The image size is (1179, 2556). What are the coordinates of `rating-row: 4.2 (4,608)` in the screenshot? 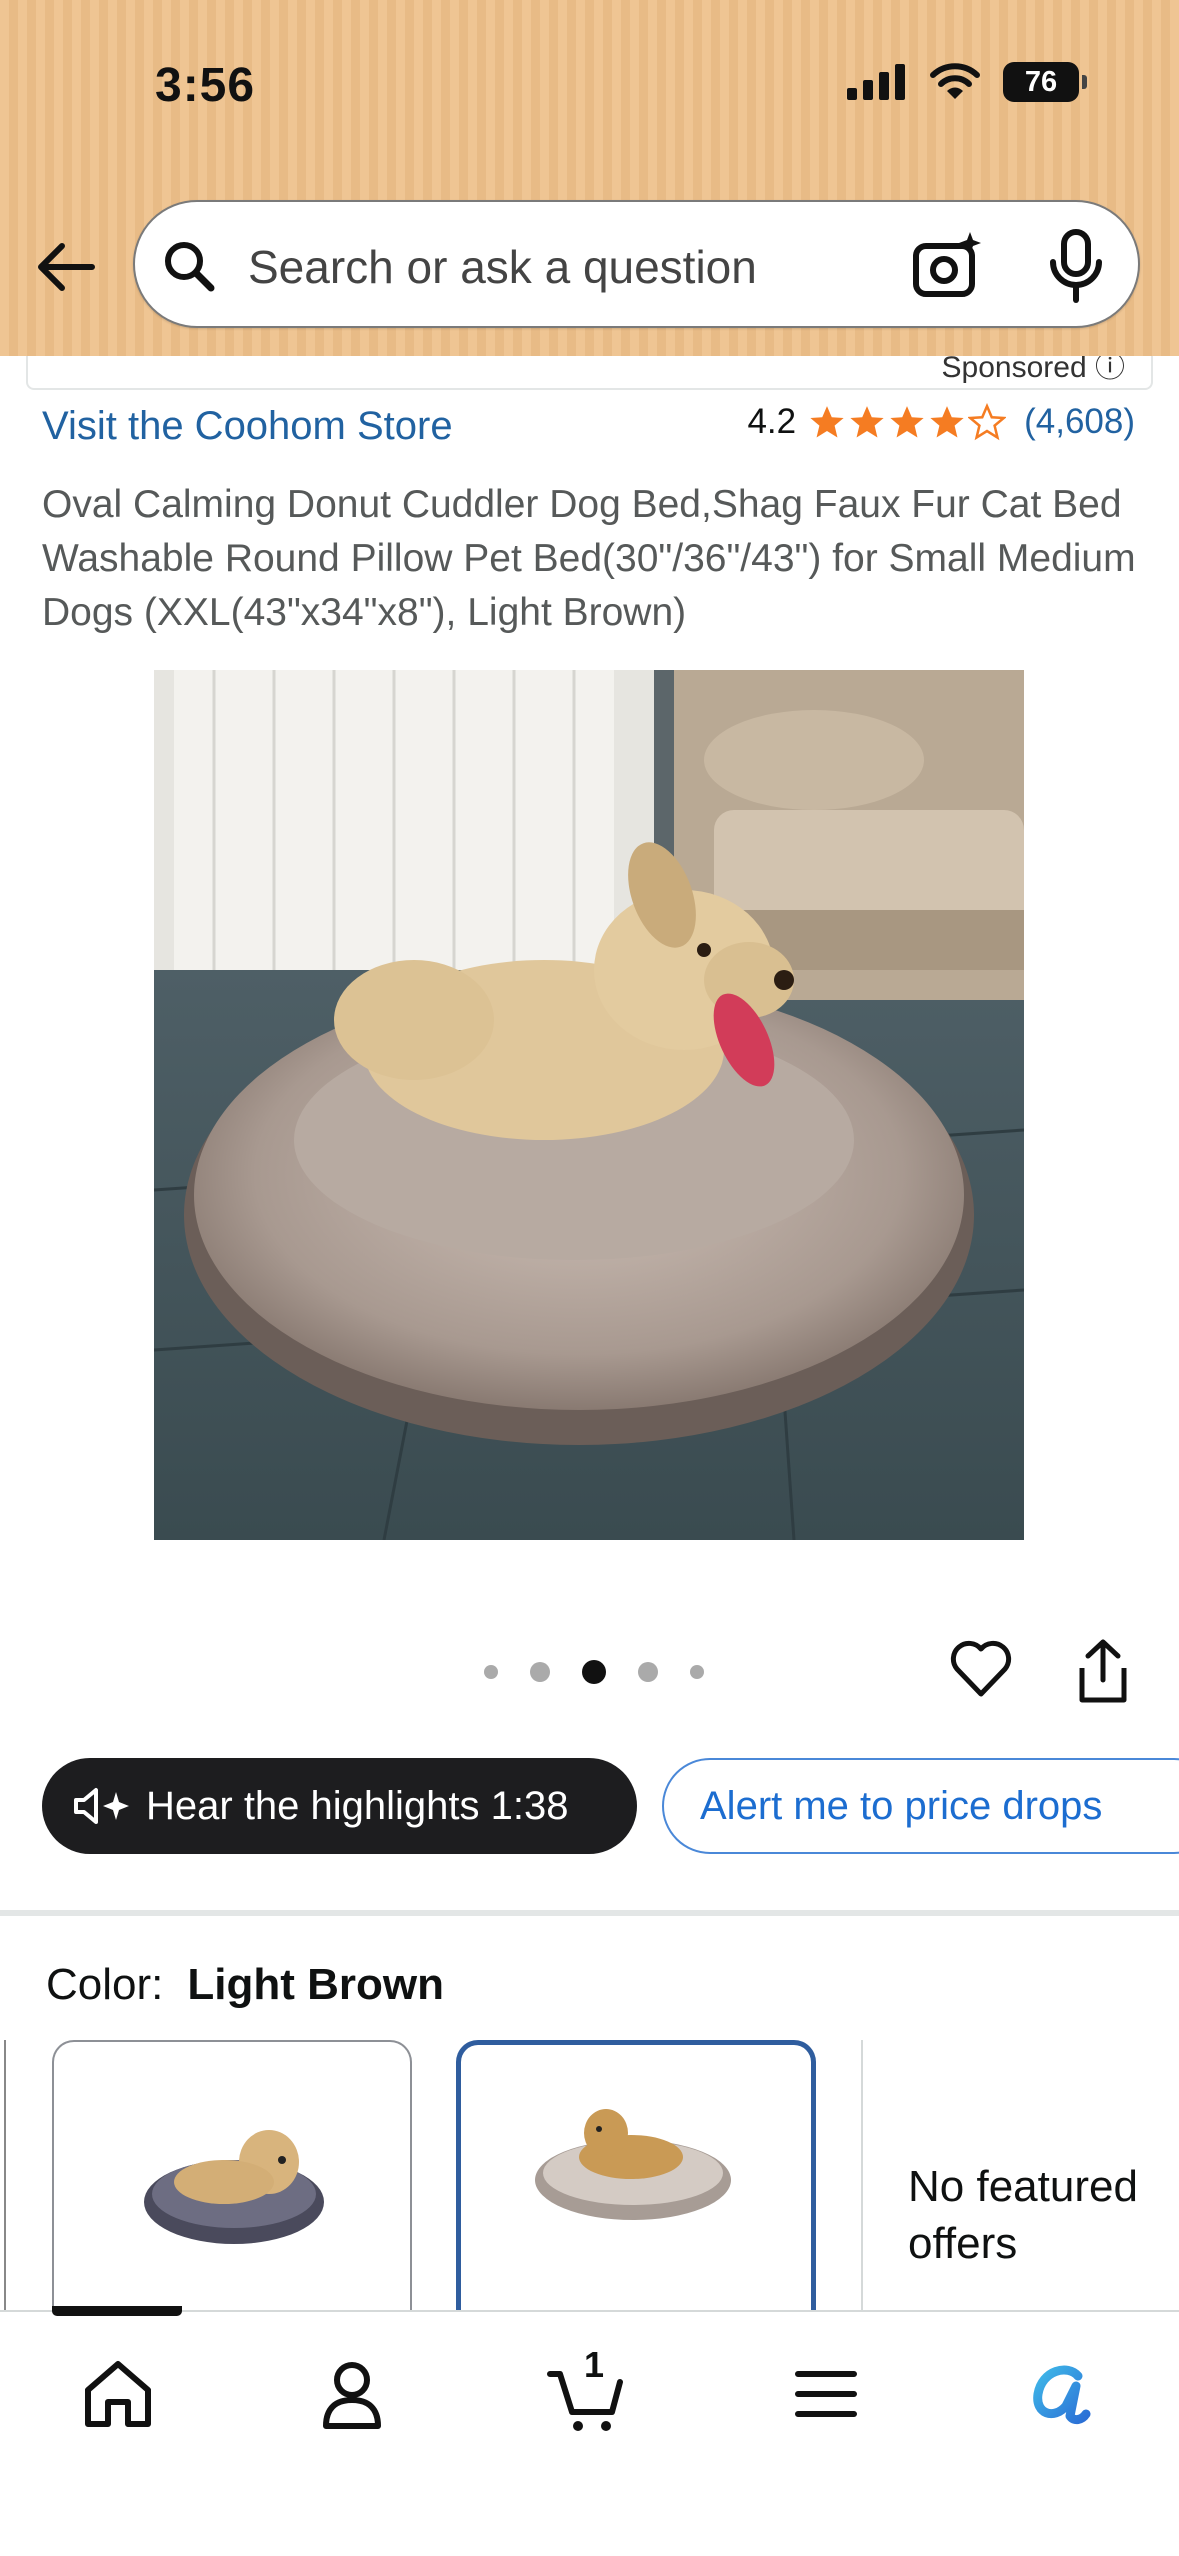 It's located at (941, 422).